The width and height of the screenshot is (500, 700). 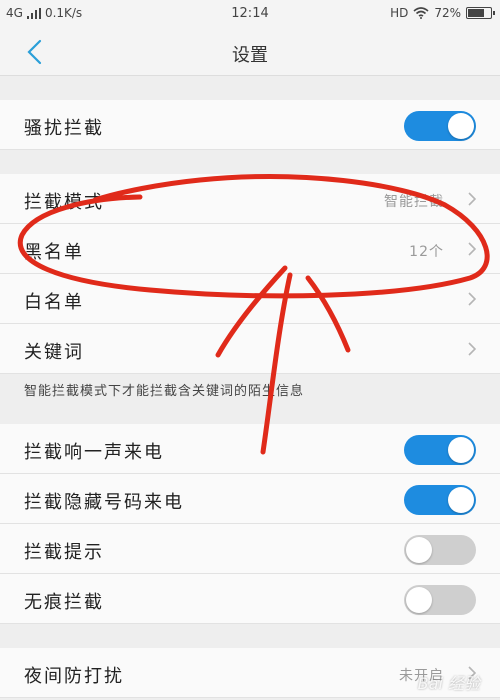 I want to click on harassment-block-toggle, so click(x=440, y=126).